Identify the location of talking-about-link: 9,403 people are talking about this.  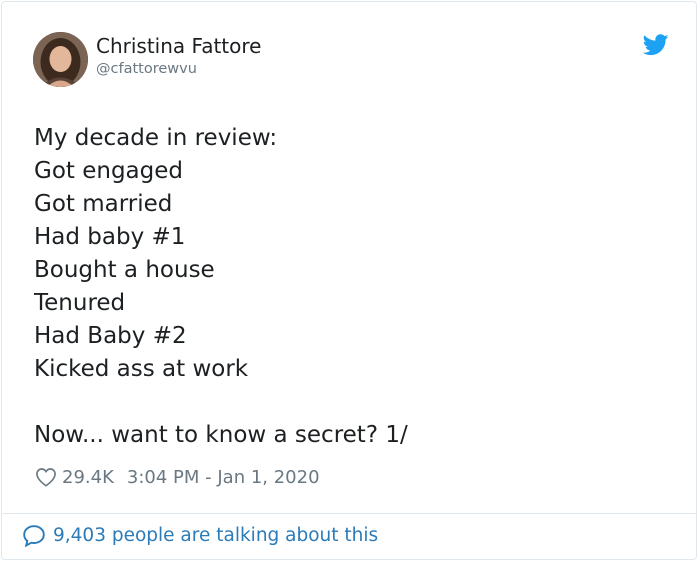
(200, 535).